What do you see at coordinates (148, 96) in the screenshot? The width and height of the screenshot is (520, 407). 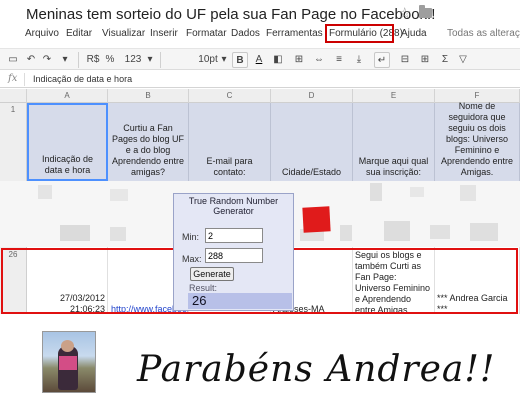 I see `column-header-b: B` at bounding box center [148, 96].